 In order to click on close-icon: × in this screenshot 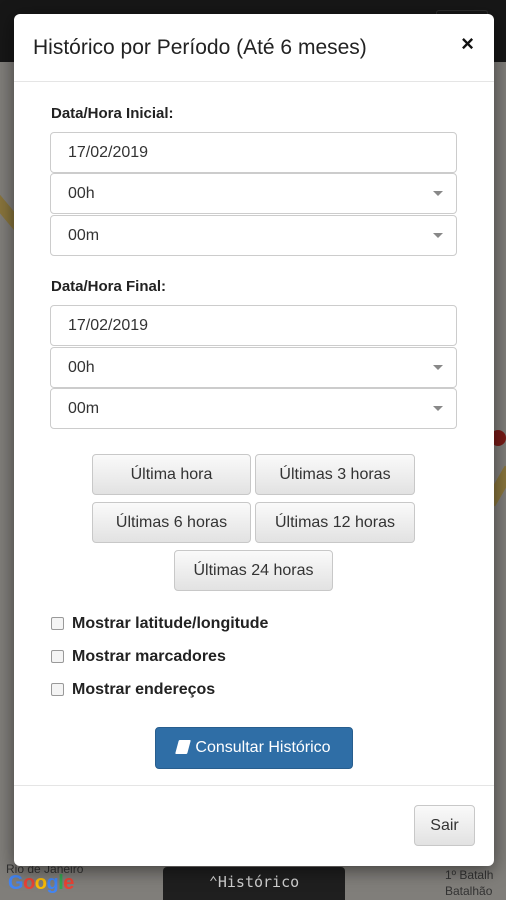, I will do `click(467, 44)`.